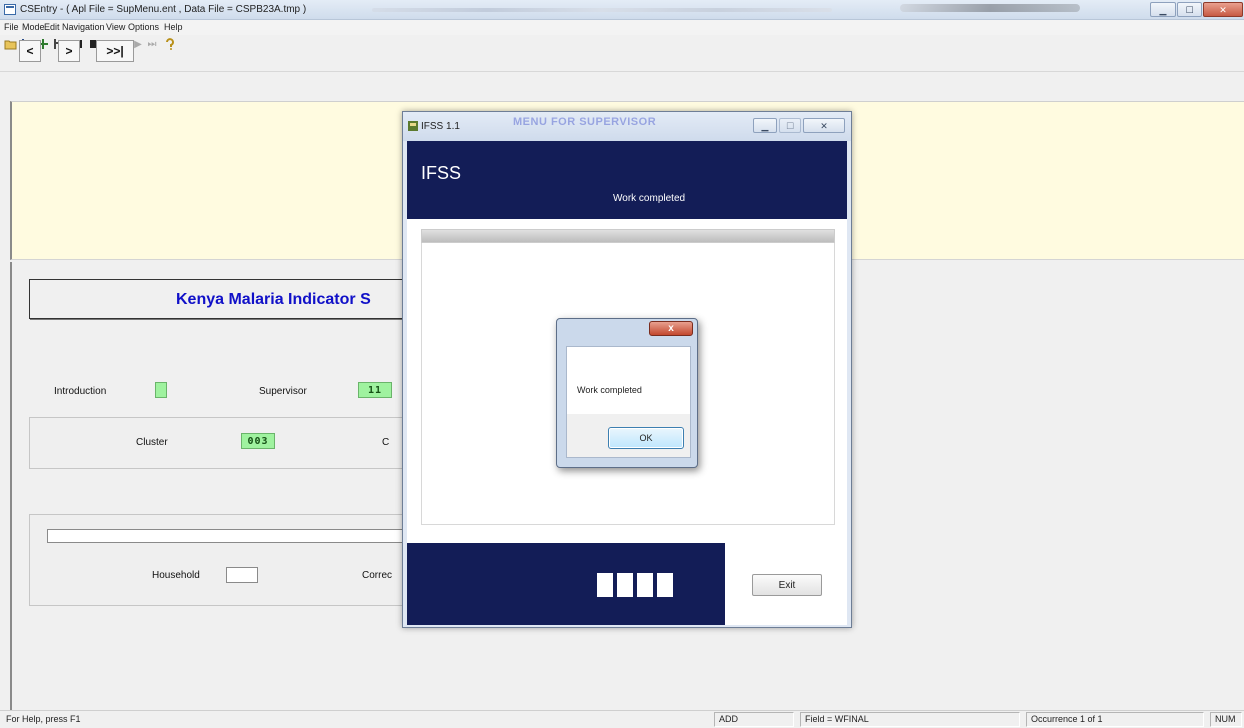  Describe the element at coordinates (273, 299) in the screenshot. I see `survey-title: Kenya Malaria Indicator S` at that location.